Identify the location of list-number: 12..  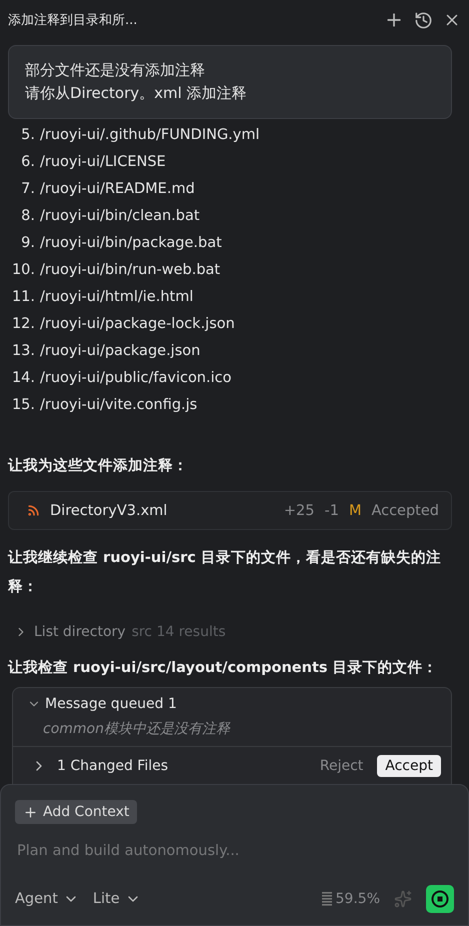
(23, 324).